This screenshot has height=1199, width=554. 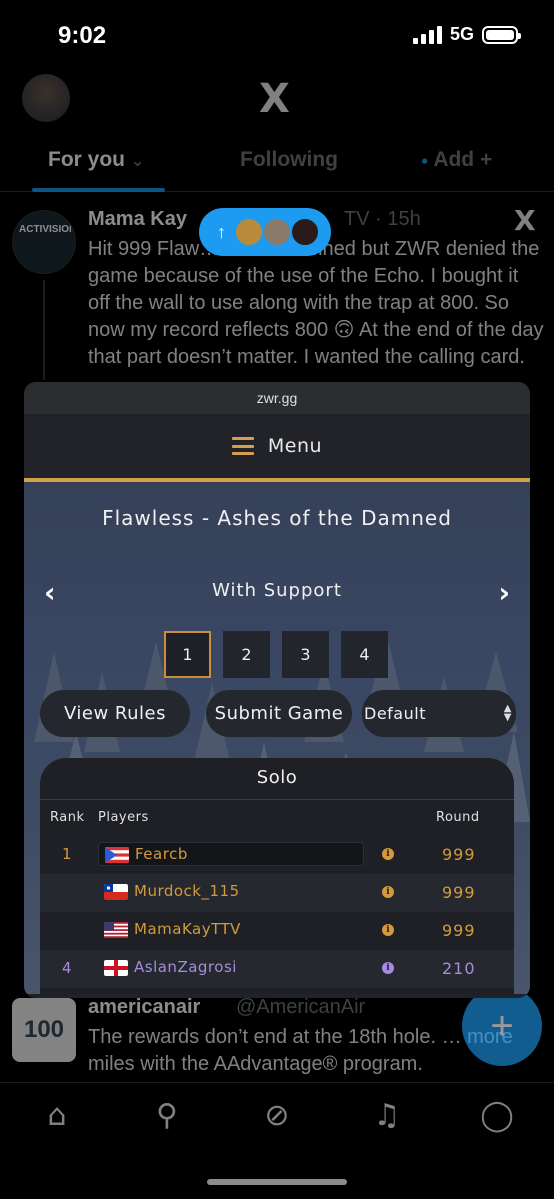 I want to click on ad-author: americanair, so click(x=144, y=1007).